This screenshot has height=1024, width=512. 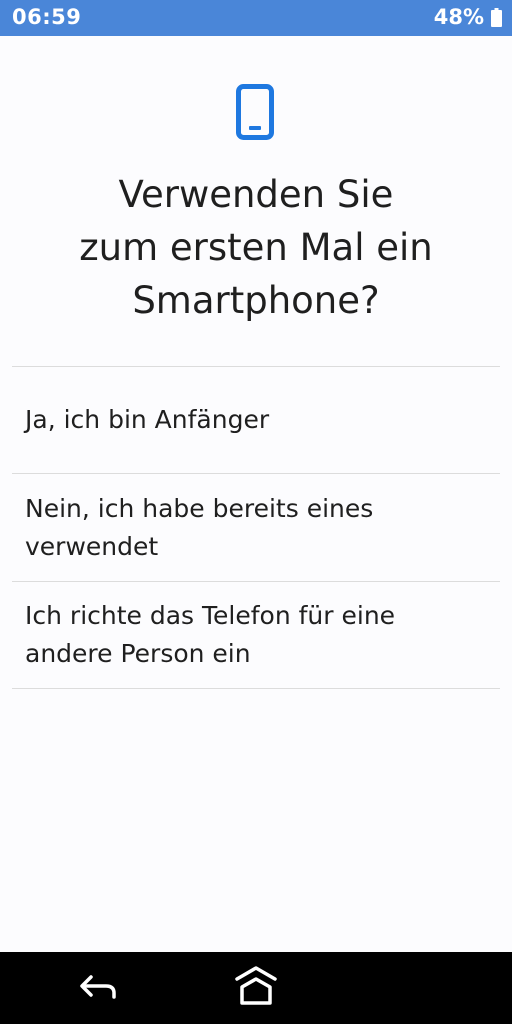 I want to click on title-line: zum ersten Mal ein, so click(x=256, y=247).